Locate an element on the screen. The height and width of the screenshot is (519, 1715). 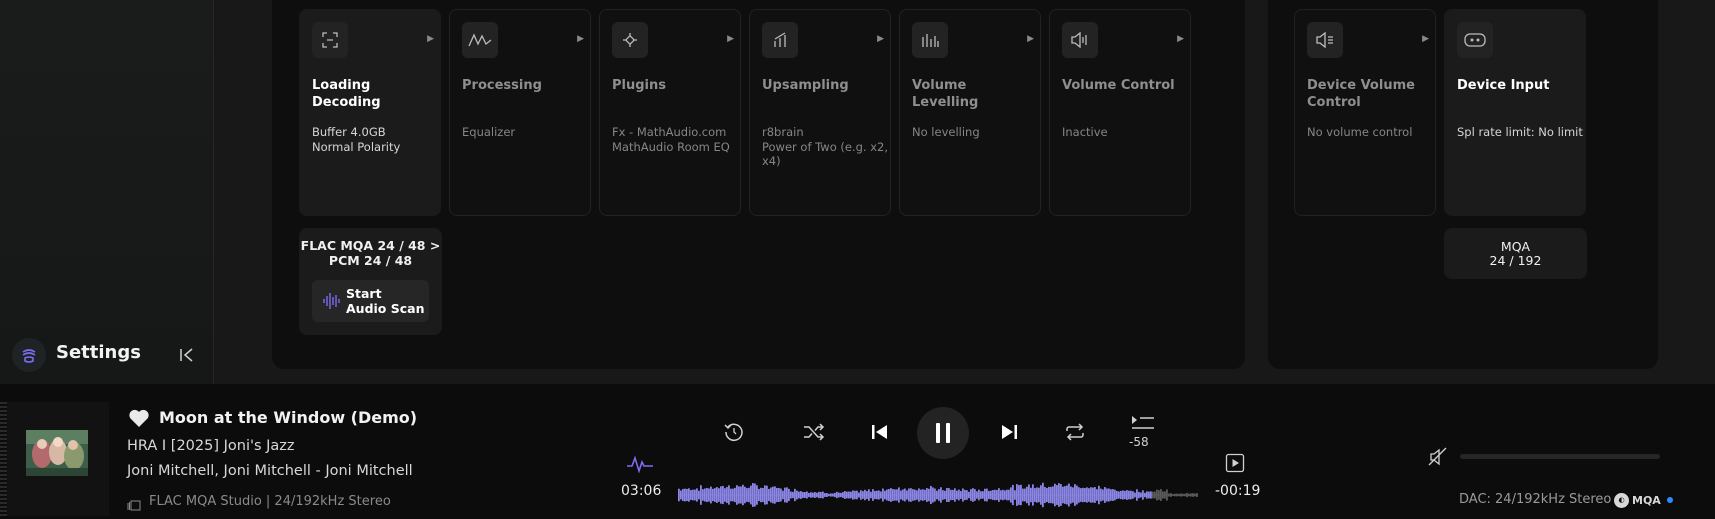
audio-scan-icon is located at coordinates (332, 301).